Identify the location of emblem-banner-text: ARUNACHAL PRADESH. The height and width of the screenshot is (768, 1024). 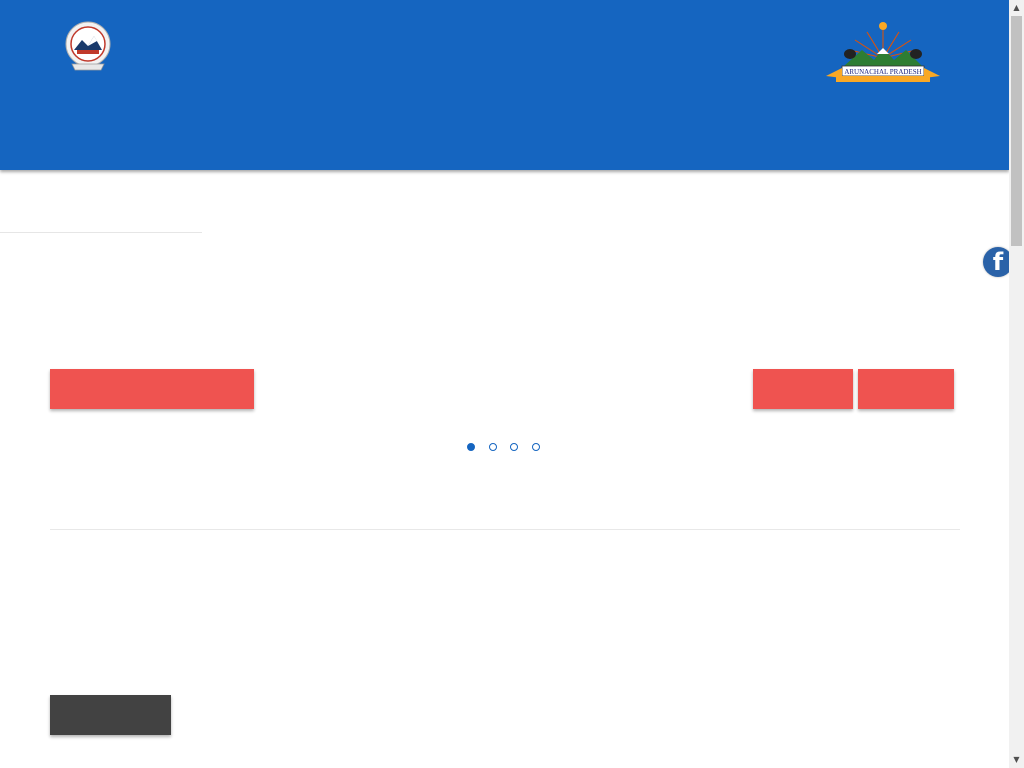
(882, 72).